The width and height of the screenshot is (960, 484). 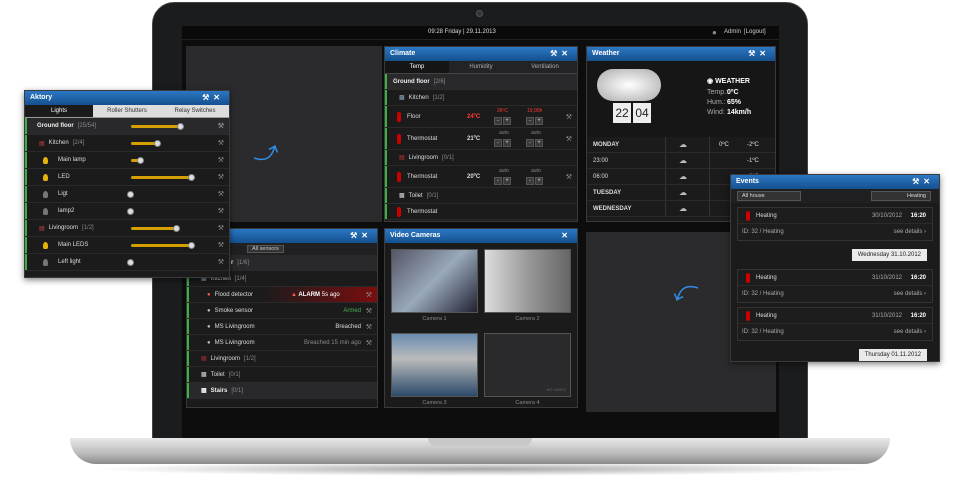 I want to click on panel-controls: ✕, so click(x=566, y=235).